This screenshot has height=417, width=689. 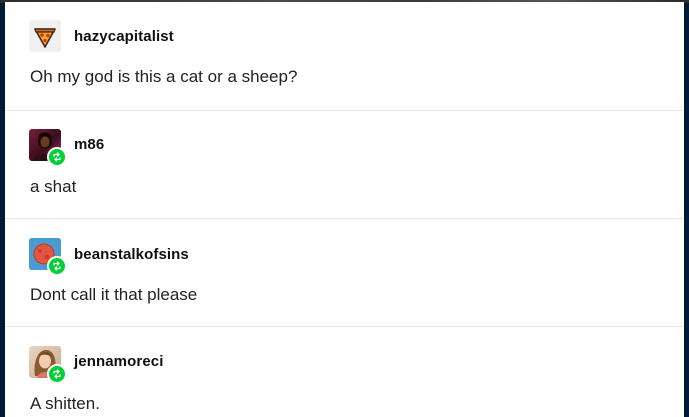 What do you see at coordinates (65, 403) in the screenshot?
I see `post-body: A shitten.` at bounding box center [65, 403].